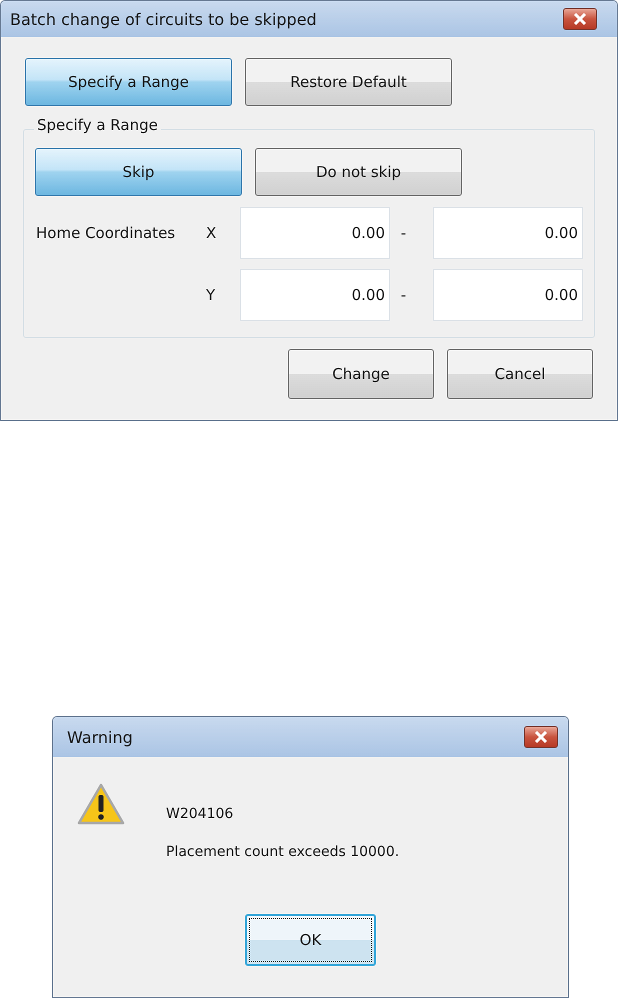  What do you see at coordinates (211, 295) in the screenshot?
I see `axis-label: Y` at bounding box center [211, 295].